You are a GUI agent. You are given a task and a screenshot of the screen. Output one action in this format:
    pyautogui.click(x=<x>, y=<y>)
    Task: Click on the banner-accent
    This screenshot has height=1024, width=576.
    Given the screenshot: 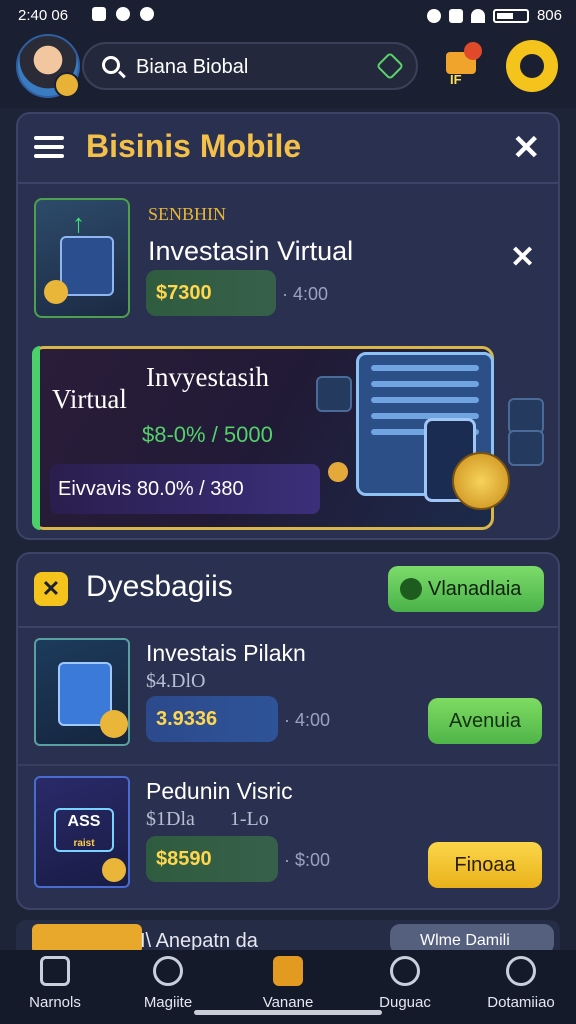 What is the action you would take?
    pyautogui.click(x=36, y=438)
    